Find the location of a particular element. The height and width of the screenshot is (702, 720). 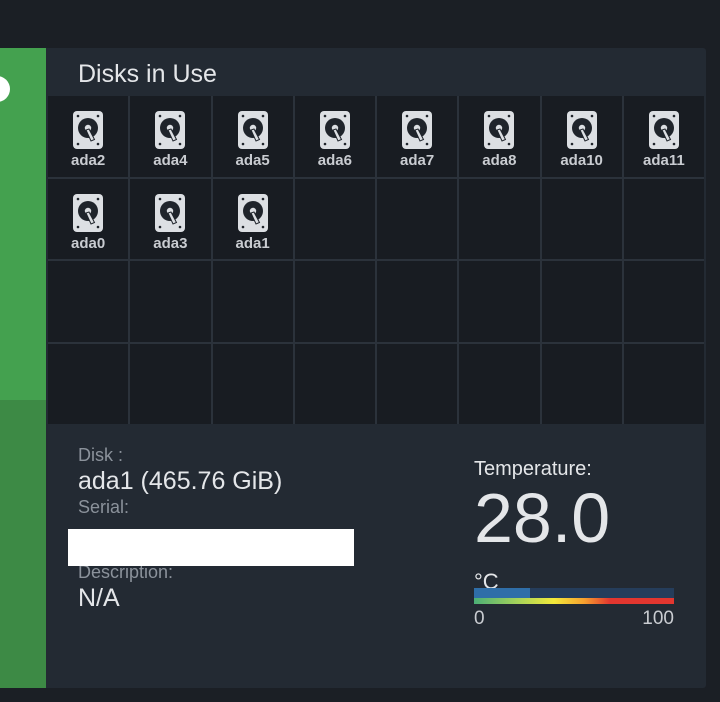

serial-redaction is located at coordinates (211, 547).